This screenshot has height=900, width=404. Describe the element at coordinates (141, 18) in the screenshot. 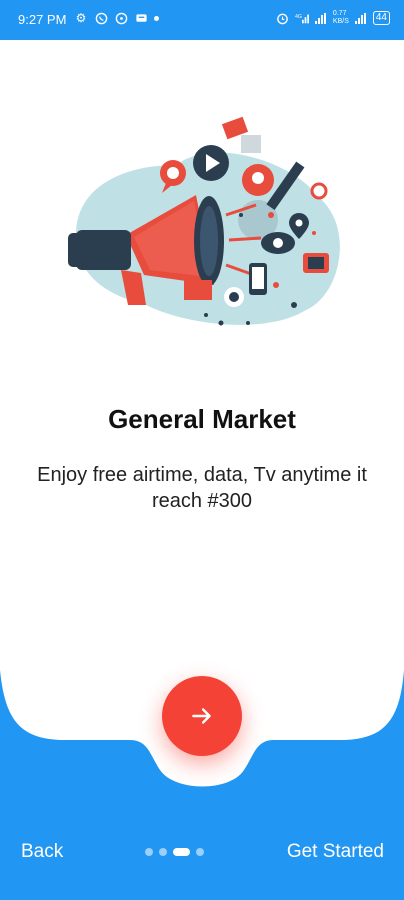

I see `message-icon` at that location.